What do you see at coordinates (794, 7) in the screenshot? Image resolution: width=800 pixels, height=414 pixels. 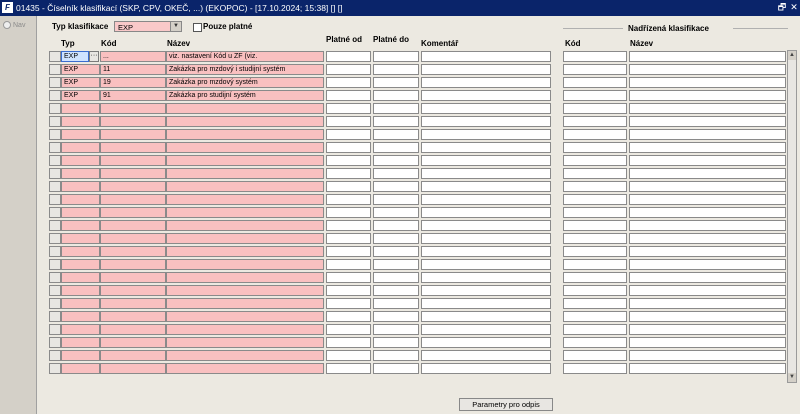 I see `close-icon: ✕` at bounding box center [794, 7].